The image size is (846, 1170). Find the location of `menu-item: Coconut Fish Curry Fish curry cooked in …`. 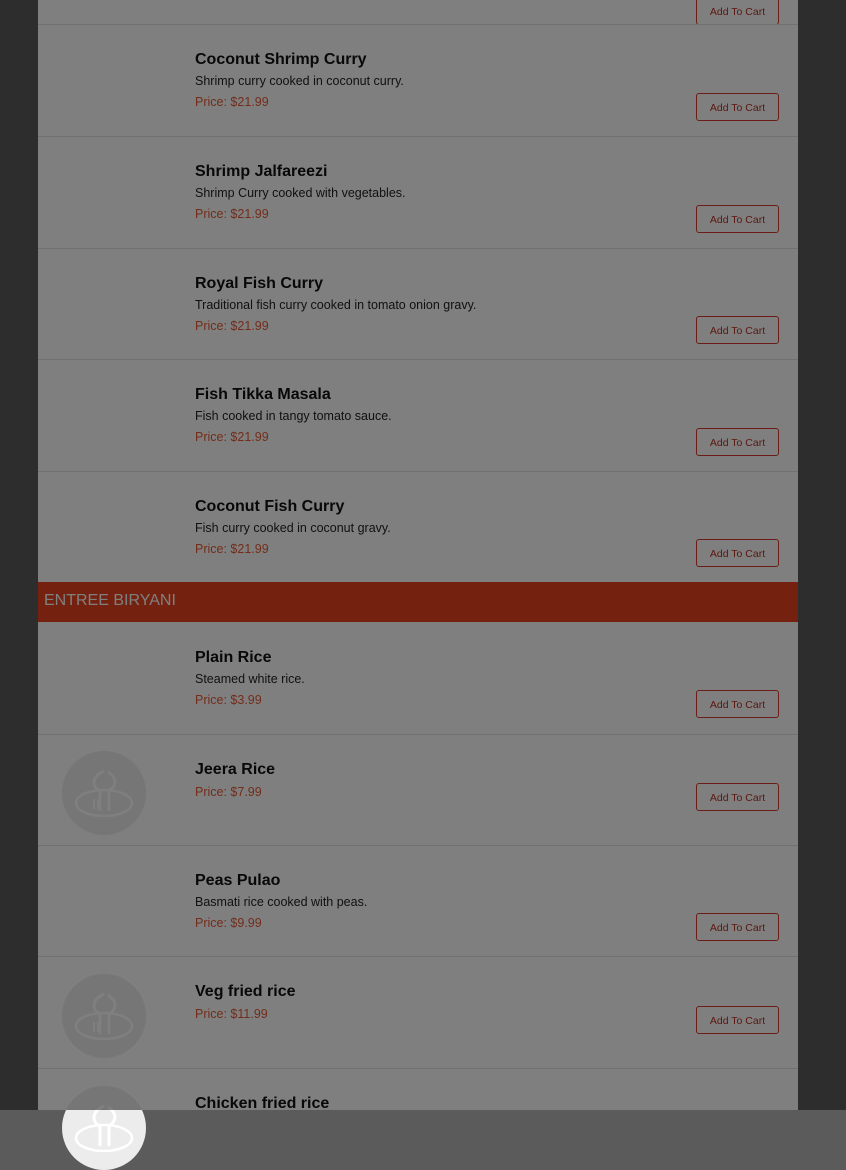

menu-item: Coconut Fish Curry Fish curry cooked in … is located at coordinates (418, 527).